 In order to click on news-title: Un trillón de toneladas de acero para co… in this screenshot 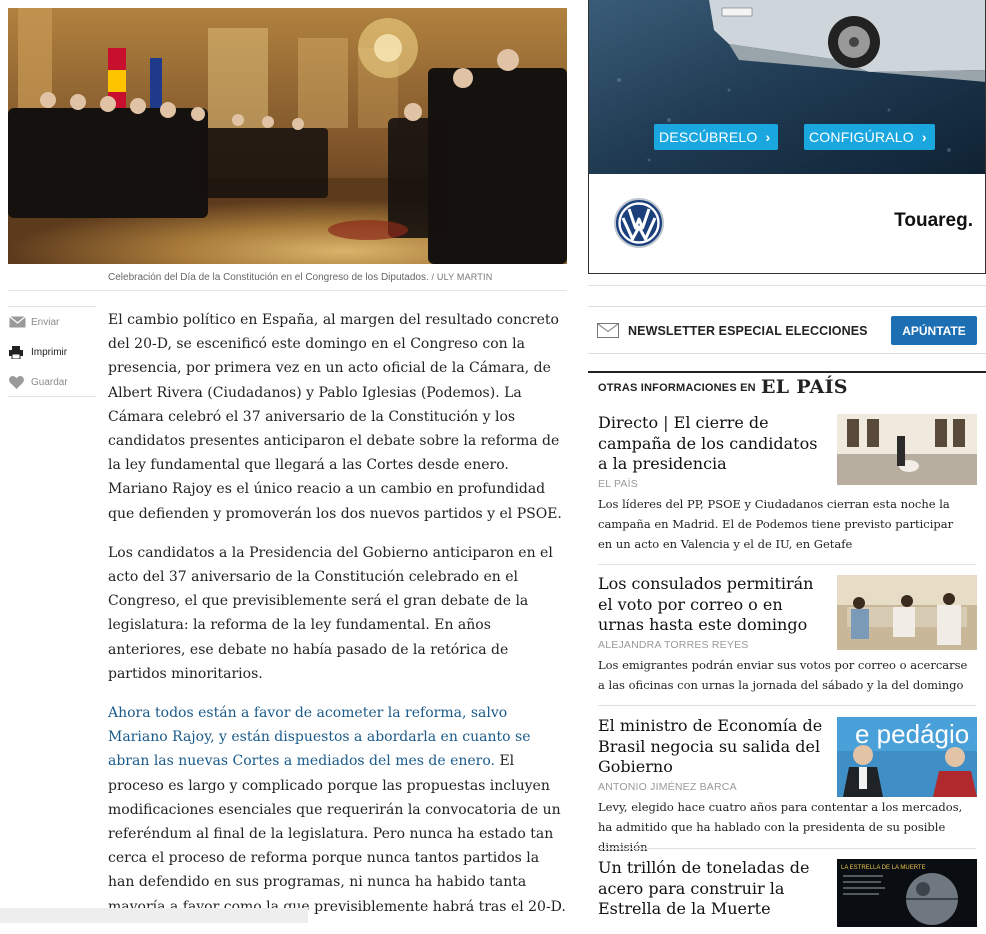, I will do `click(712, 889)`.